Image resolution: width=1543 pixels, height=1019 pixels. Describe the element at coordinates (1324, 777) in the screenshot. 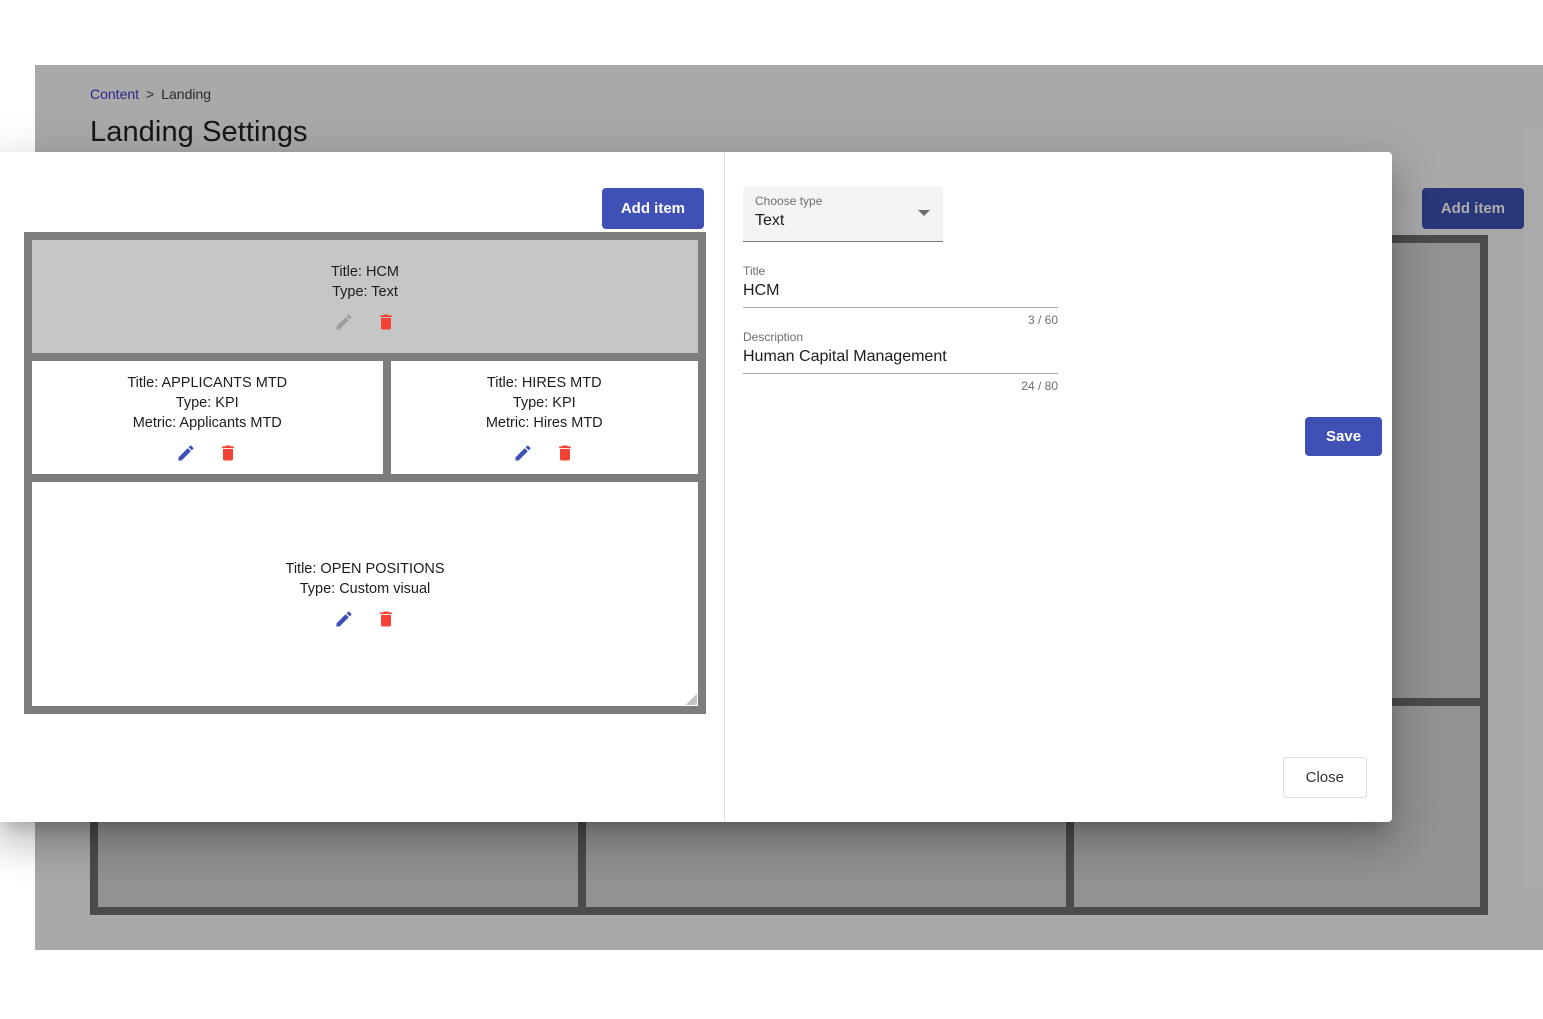

I see `close-button: Close` at that location.